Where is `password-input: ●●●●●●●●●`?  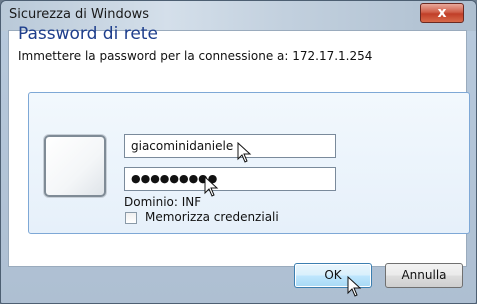 password-input: ●●●●●●●●● is located at coordinates (230, 179).